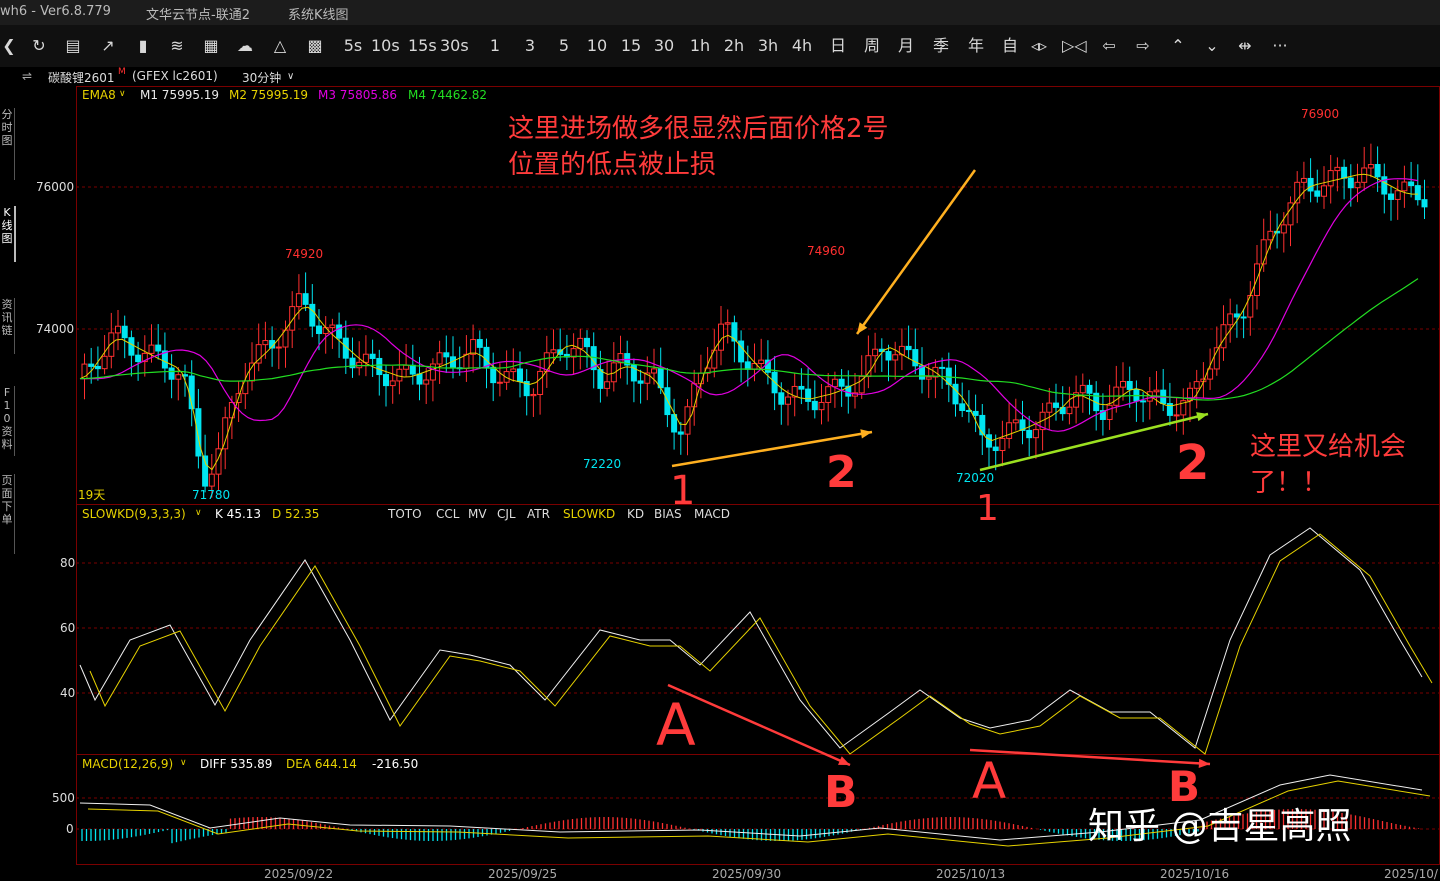 The image size is (1440, 881). Describe the element at coordinates (63, 798) in the screenshot. I see `axis-label-500: 500` at that location.